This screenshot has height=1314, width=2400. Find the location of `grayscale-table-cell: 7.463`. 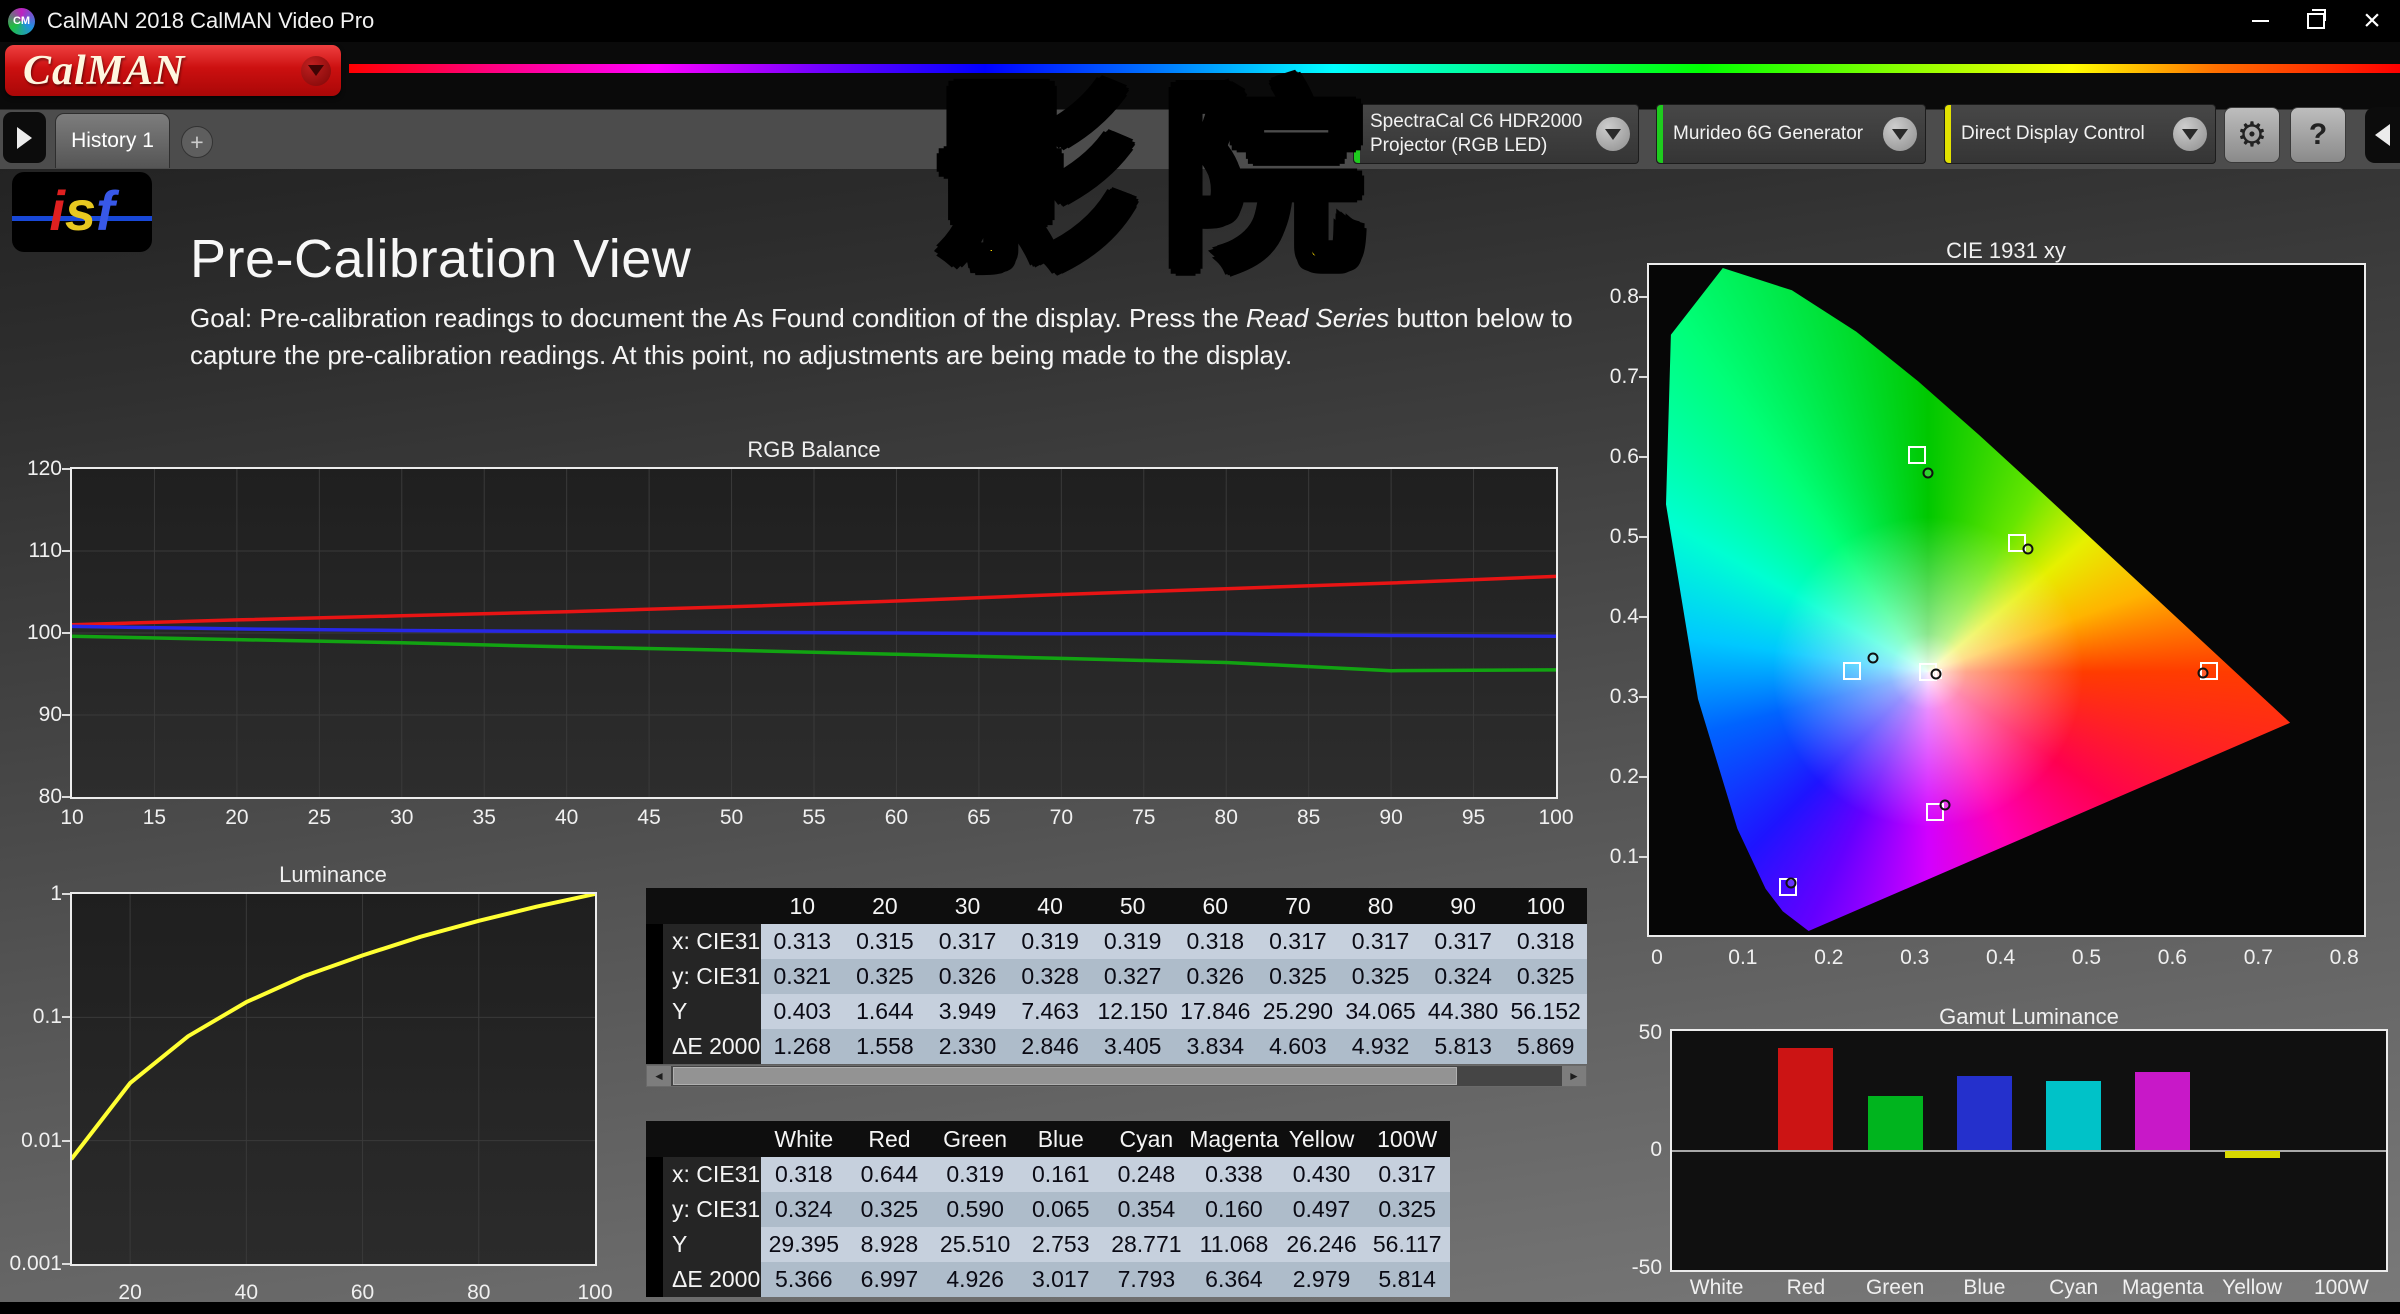

grayscale-table-cell: 7.463 is located at coordinates (1050, 1011).